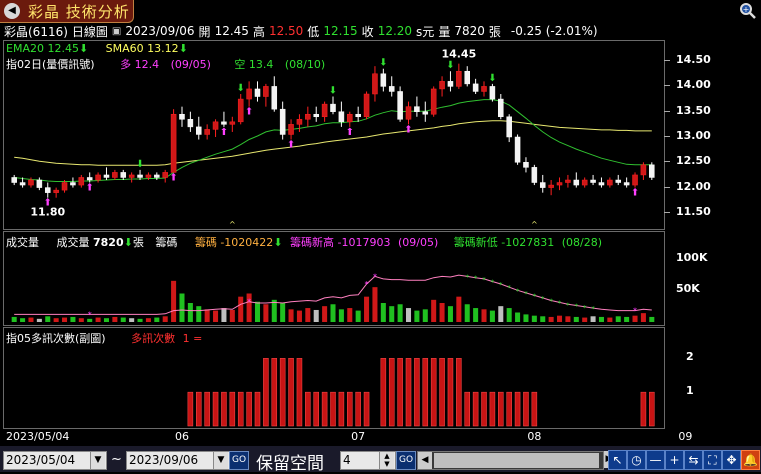 The height and width of the screenshot is (474, 761). What do you see at coordinates (674, 460) in the screenshot?
I see `zoom-in-icon: +` at bounding box center [674, 460].